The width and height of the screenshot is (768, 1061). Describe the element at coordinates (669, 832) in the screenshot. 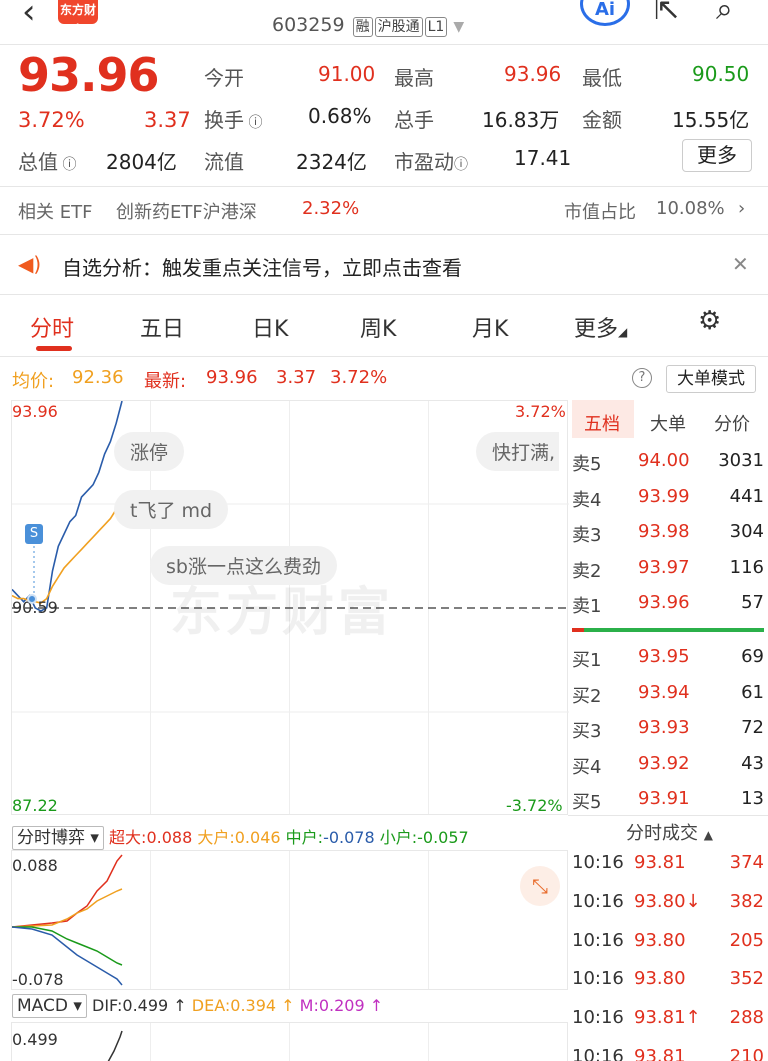

I see `trade-list-title: 分时成交 ▲` at that location.